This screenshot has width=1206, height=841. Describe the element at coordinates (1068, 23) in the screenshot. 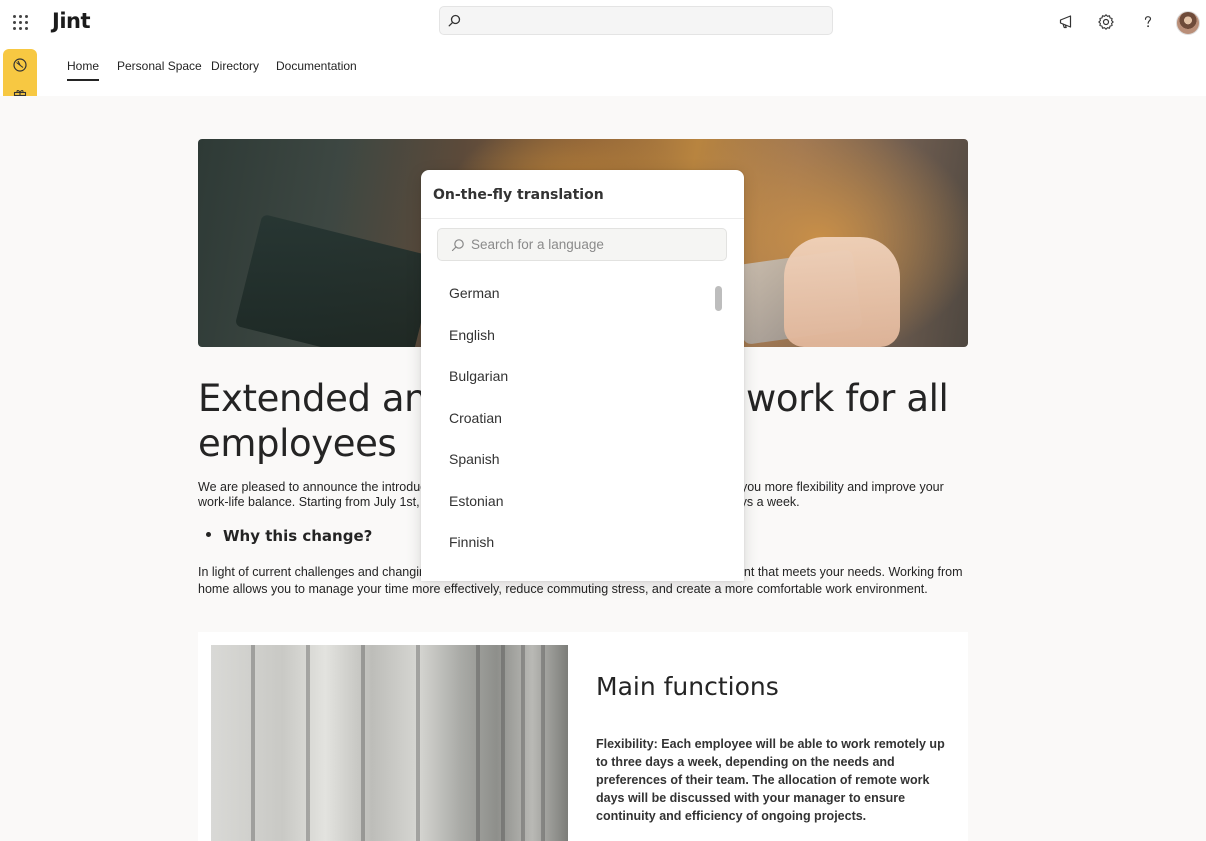

I see `megaphone-icon` at that location.